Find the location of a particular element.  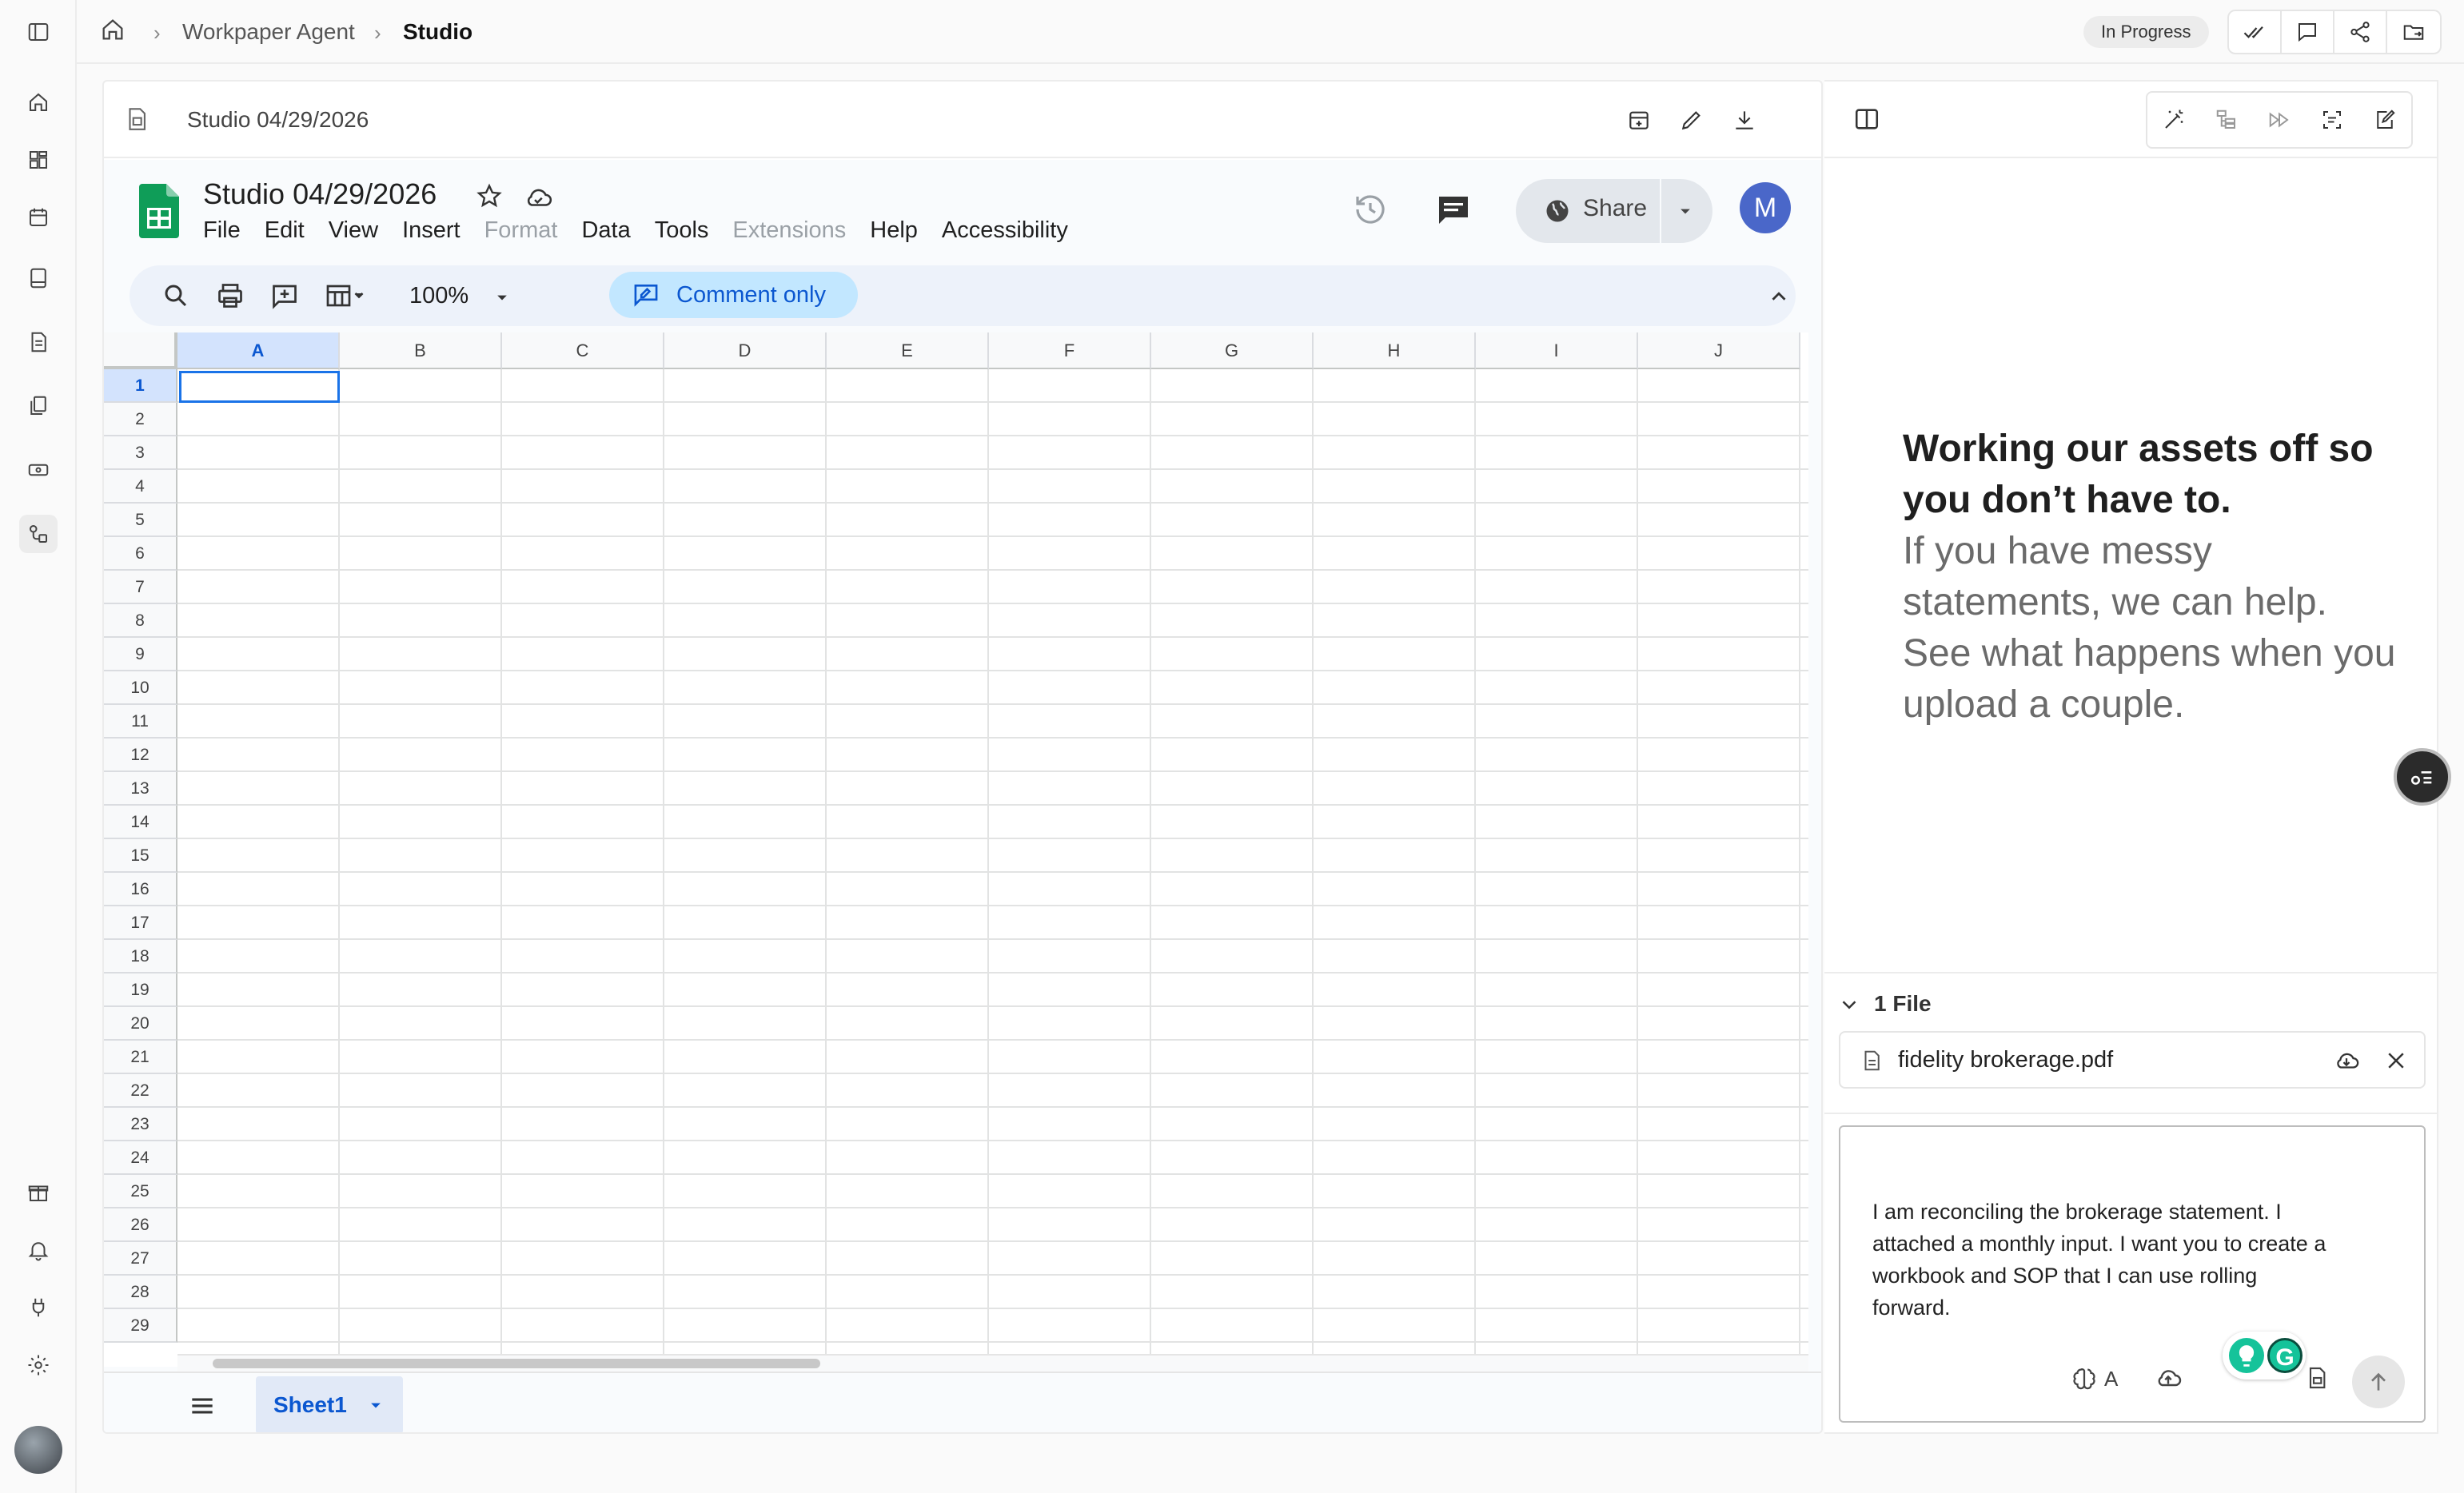

breadcrumb-workpaper-agent: Workpaper Agent is located at coordinates (268, 32).